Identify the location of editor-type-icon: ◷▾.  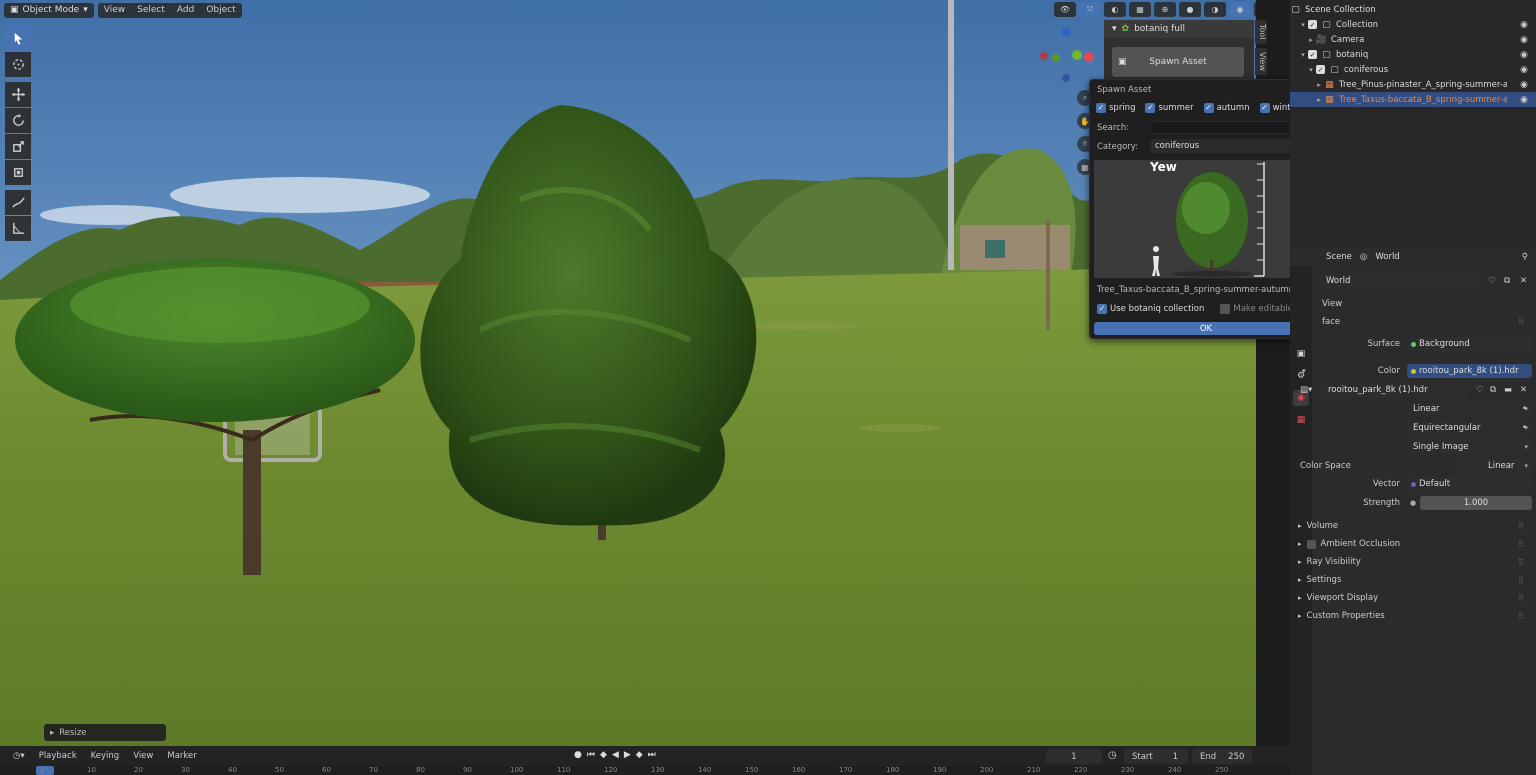
(19, 756).